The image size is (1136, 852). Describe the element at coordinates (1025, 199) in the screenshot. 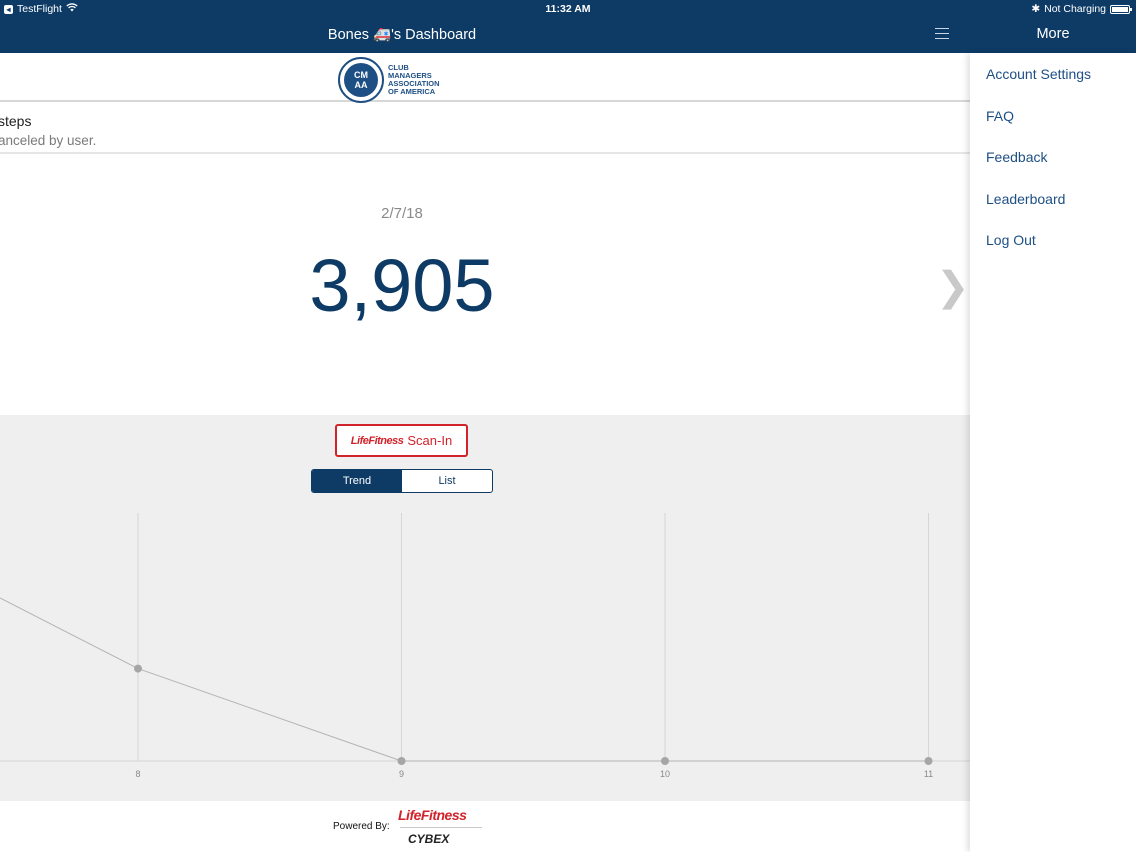

I see `menu-item-leaderboard: Leaderboard` at that location.